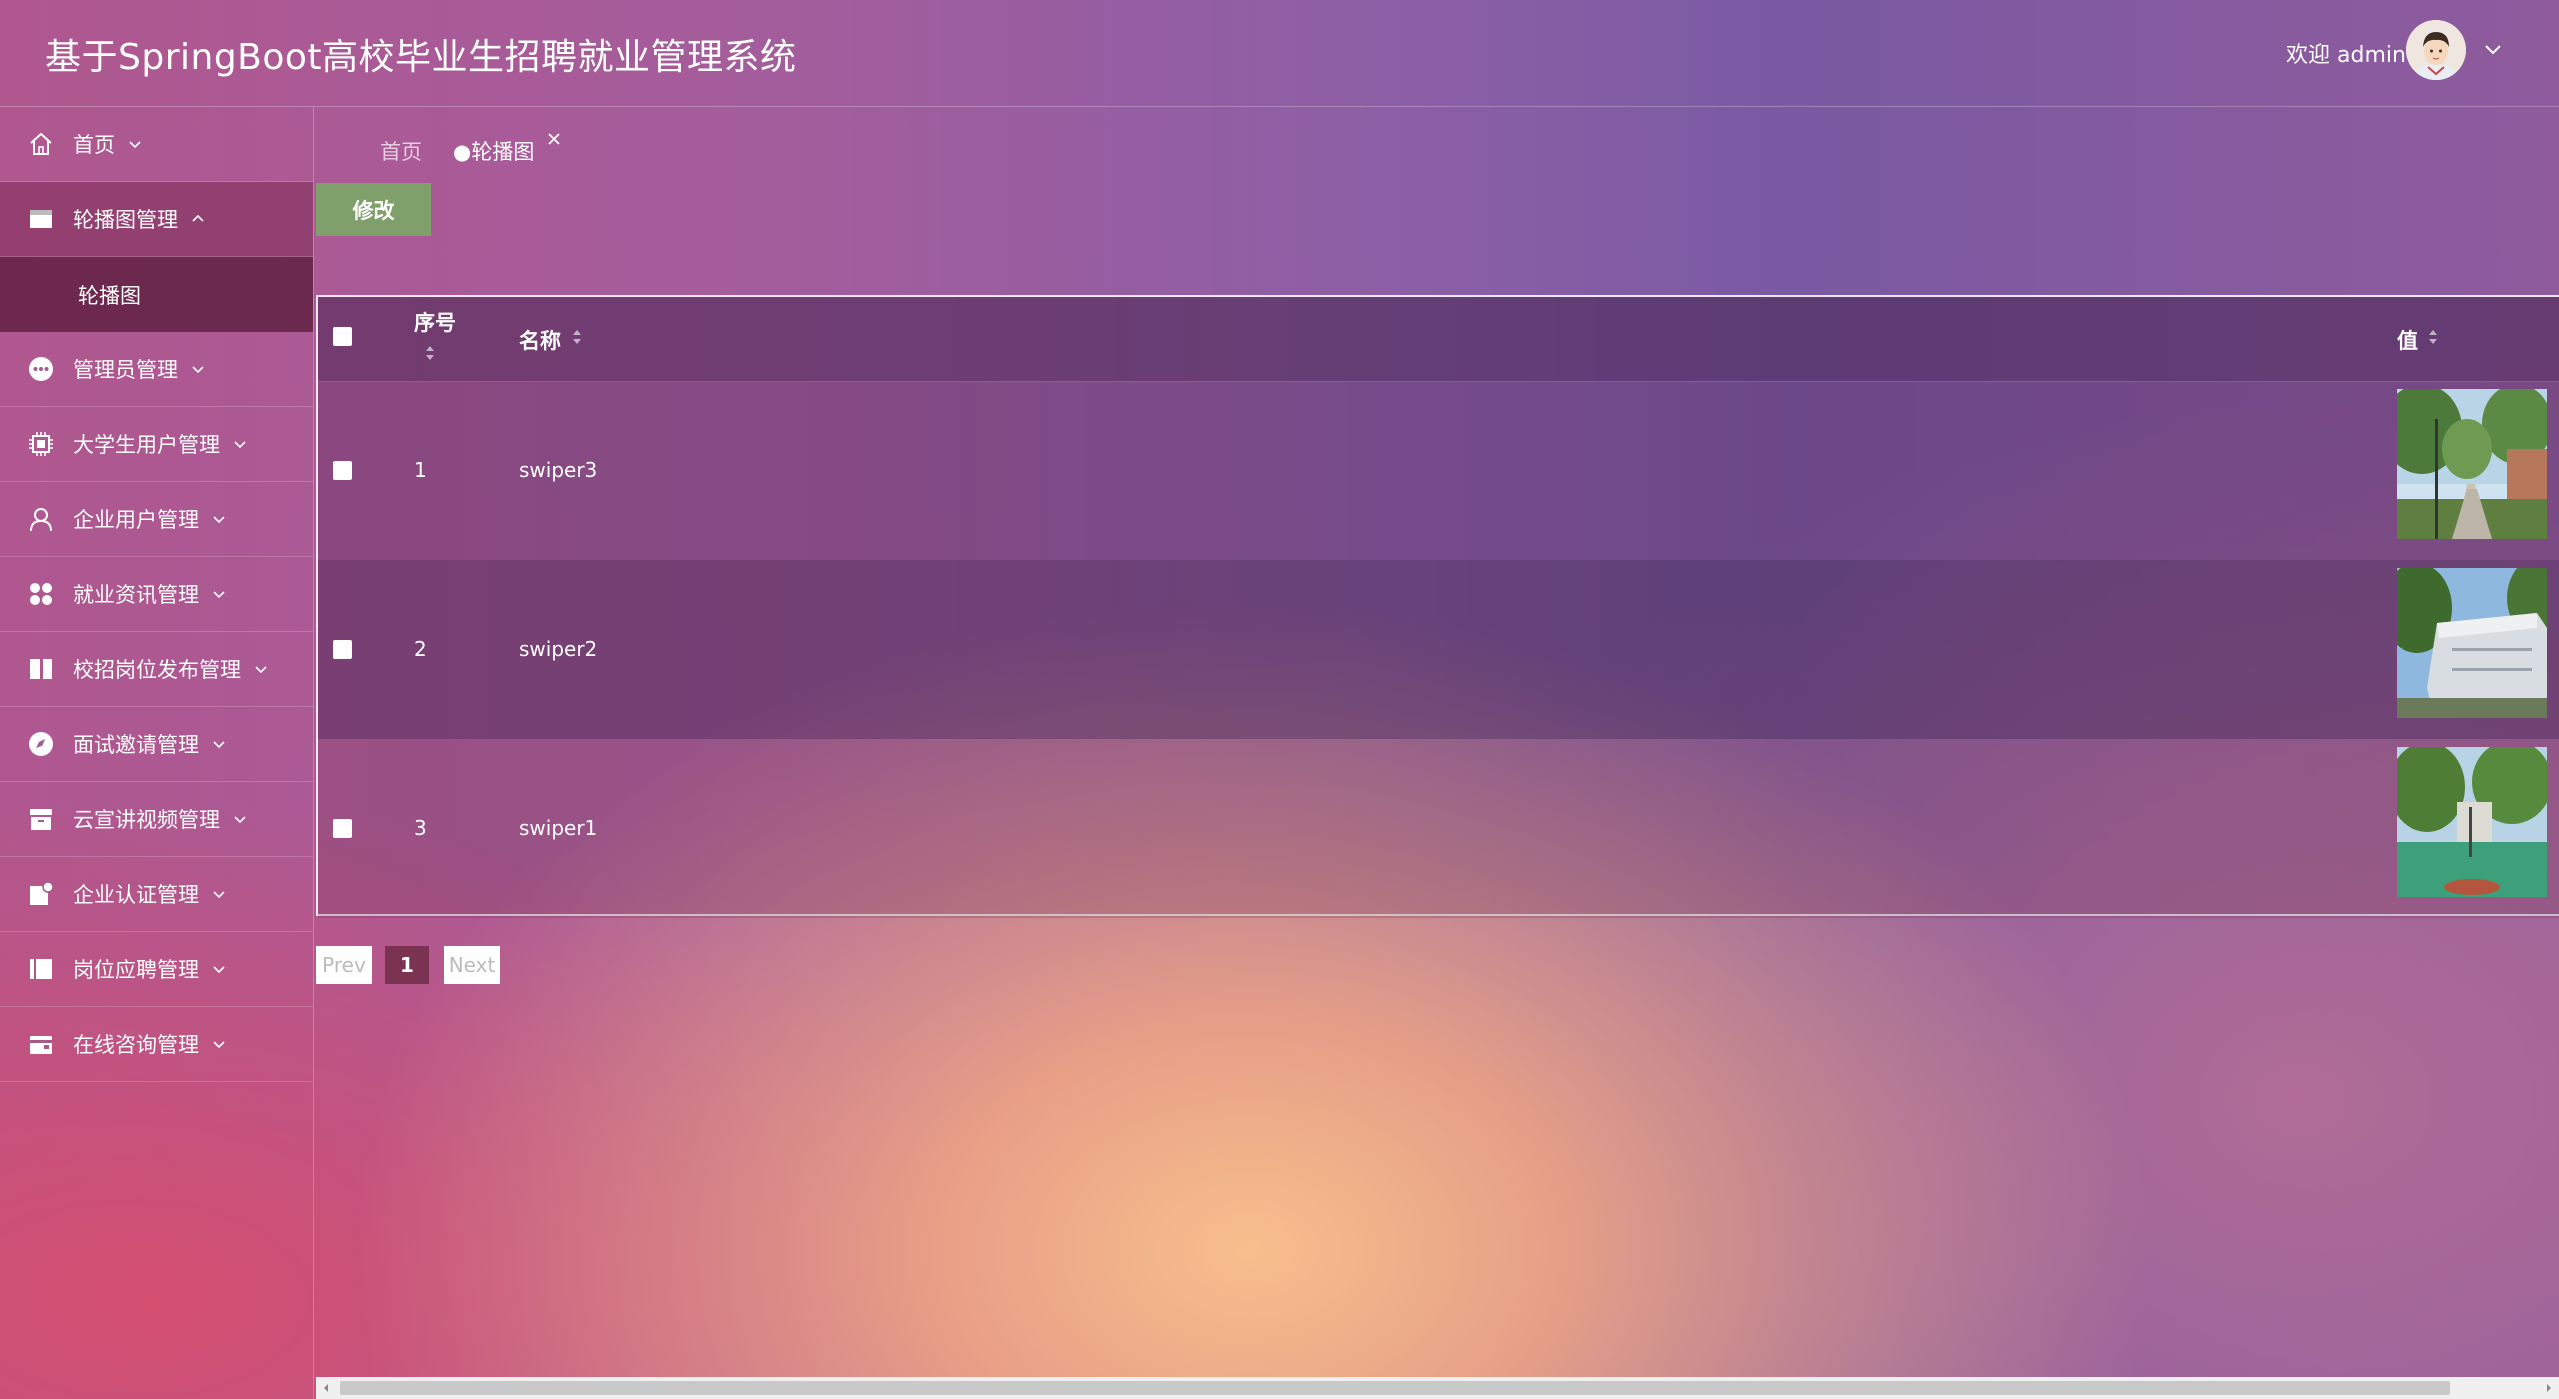 The height and width of the screenshot is (1399, 2559). What do you see at coordinates (41, 144) in the screenshot?
I see `home-icon` at bounding box center [41, 144].